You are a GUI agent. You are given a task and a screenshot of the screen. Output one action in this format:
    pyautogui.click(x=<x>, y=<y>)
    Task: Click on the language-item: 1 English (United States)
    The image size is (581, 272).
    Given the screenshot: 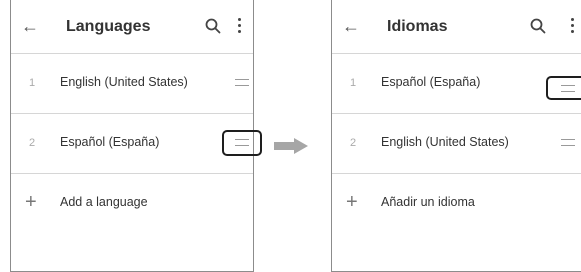 What is the action you would take?
    pyautogui.click(x=132, y=84)
    